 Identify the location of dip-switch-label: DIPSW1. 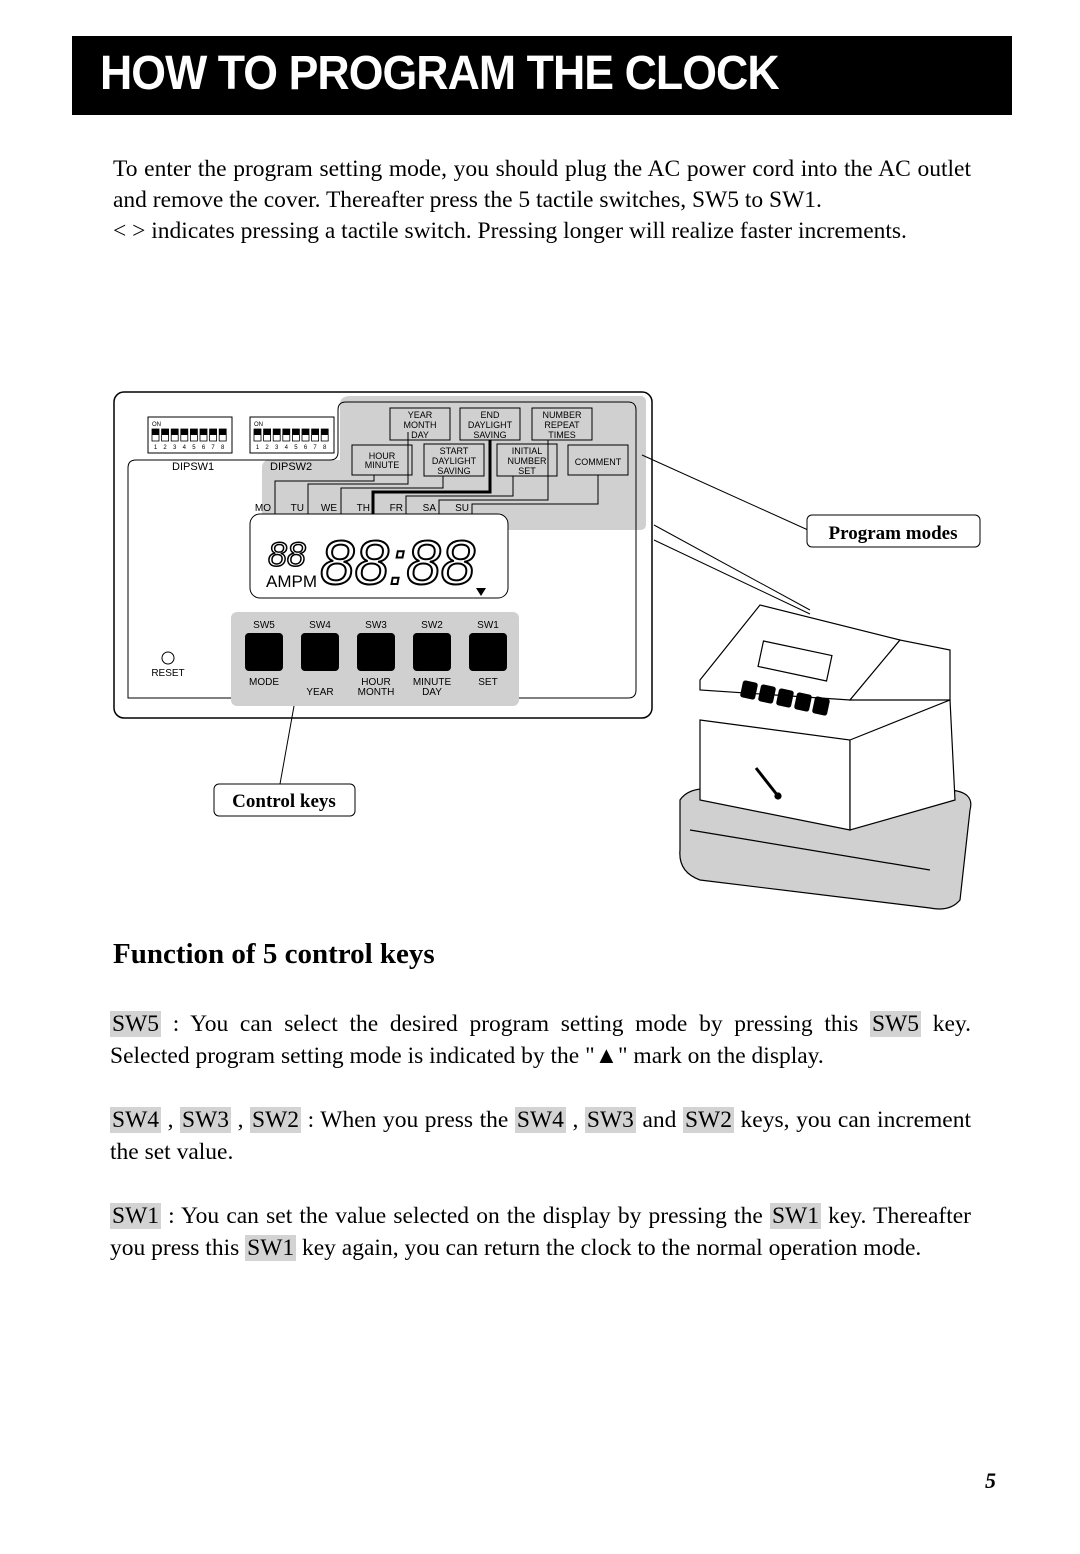
(193, 467).